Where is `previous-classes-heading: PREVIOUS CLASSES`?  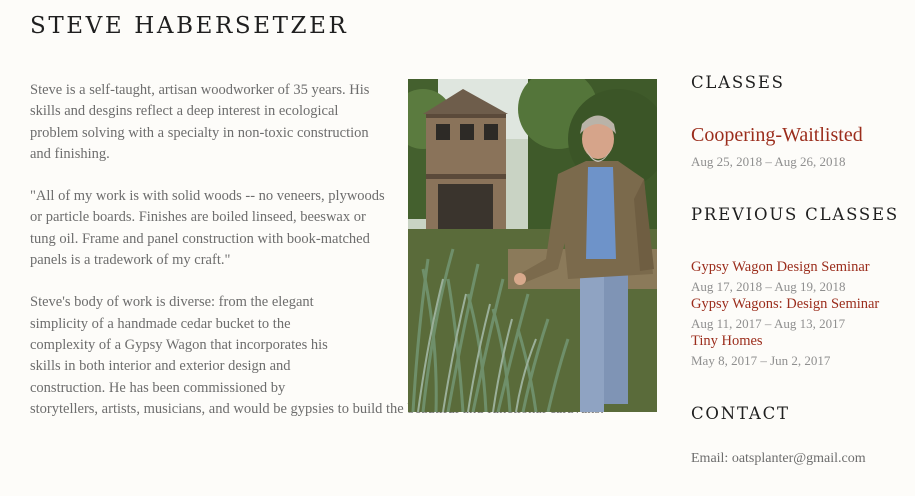 previous-classes-heading: PREVIOUS CLASSES is located at coordinates (795, 214).